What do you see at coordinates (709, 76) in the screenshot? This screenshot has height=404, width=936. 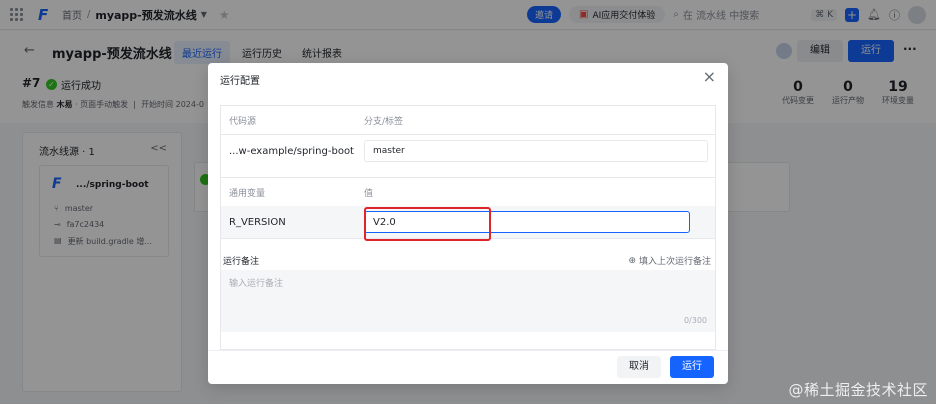 I see `close-icon: ×` at bounding box center [709, 76].